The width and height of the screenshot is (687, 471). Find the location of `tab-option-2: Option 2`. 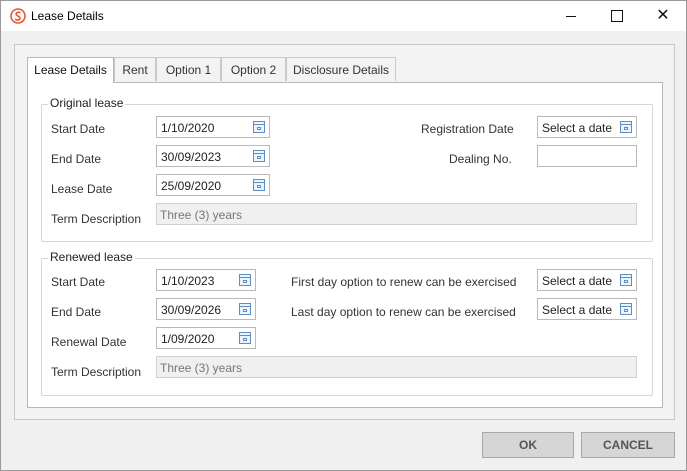

tab-option-2: Option 2 is located at coordinates (253, 69).